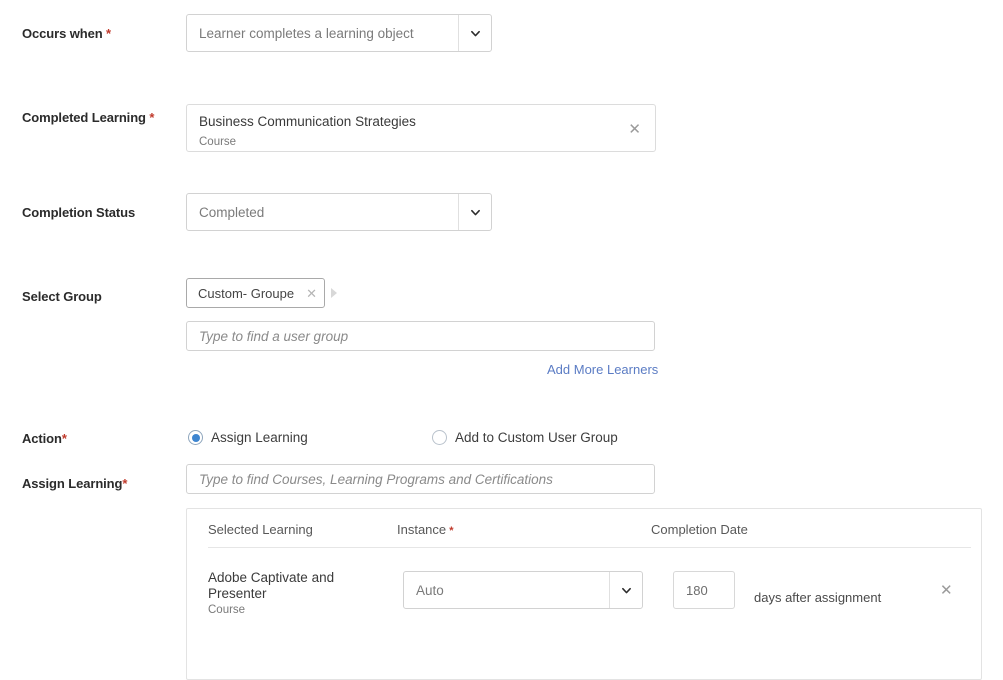 This screenshot has width=1003, height=680. I want to click on label-action: Action*, so click(44, 438).